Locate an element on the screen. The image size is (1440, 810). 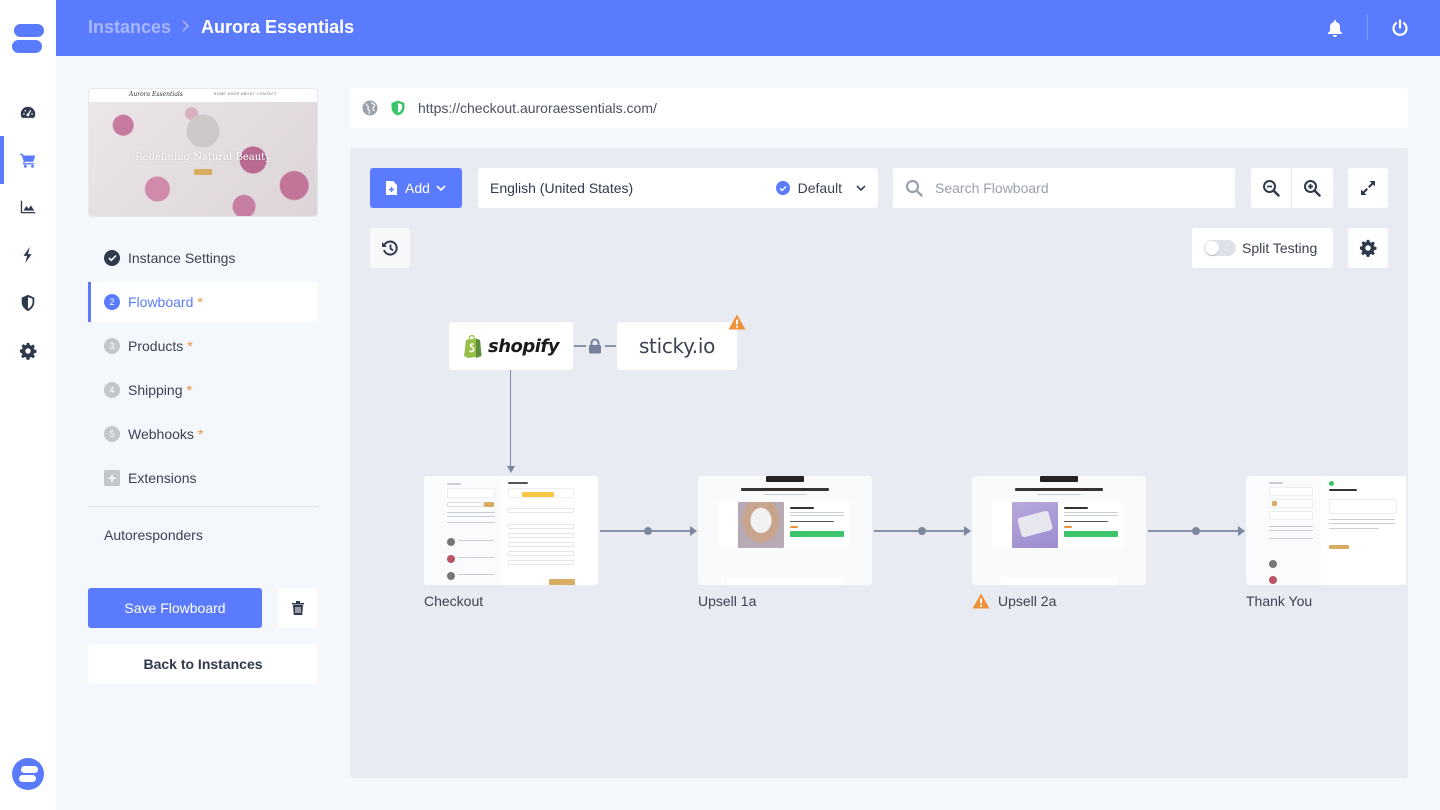
search-input is located at coordinates (1085, 188).